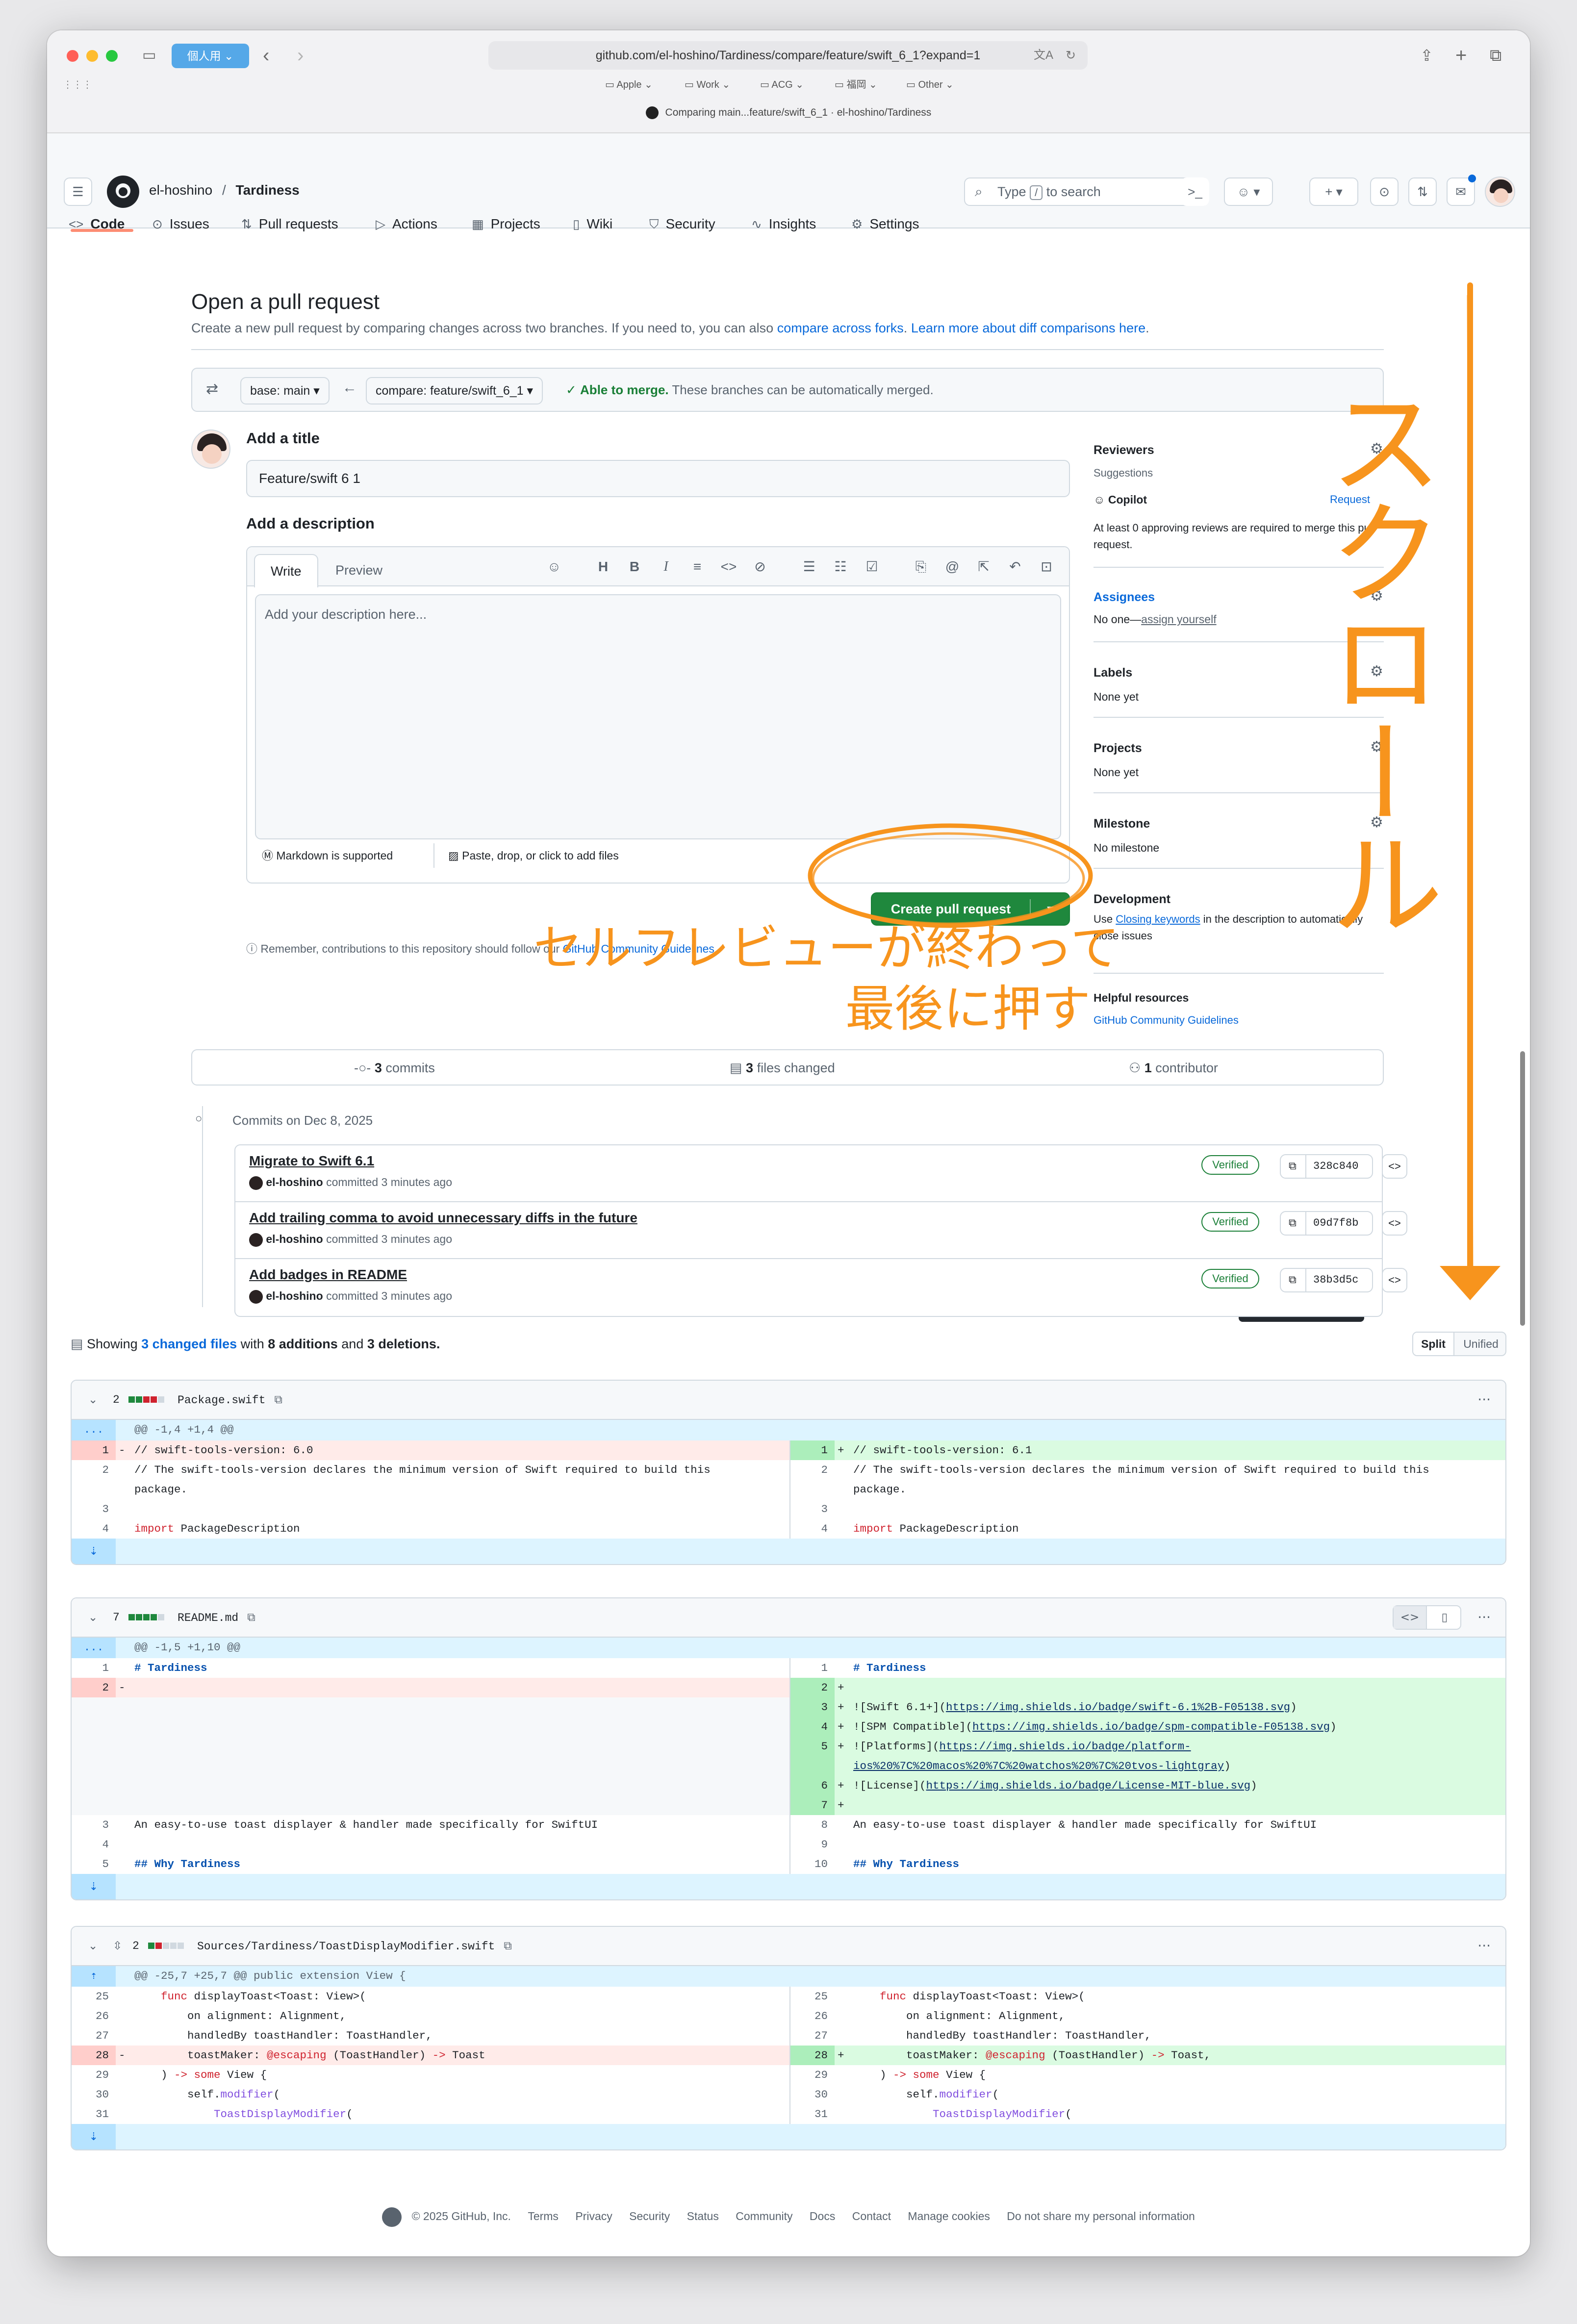  What do you see at coordinates (968, 1008) in the screenshot?
I see `self-review-annotation-2: 最後に押す` at bounding box center [968, 1008].